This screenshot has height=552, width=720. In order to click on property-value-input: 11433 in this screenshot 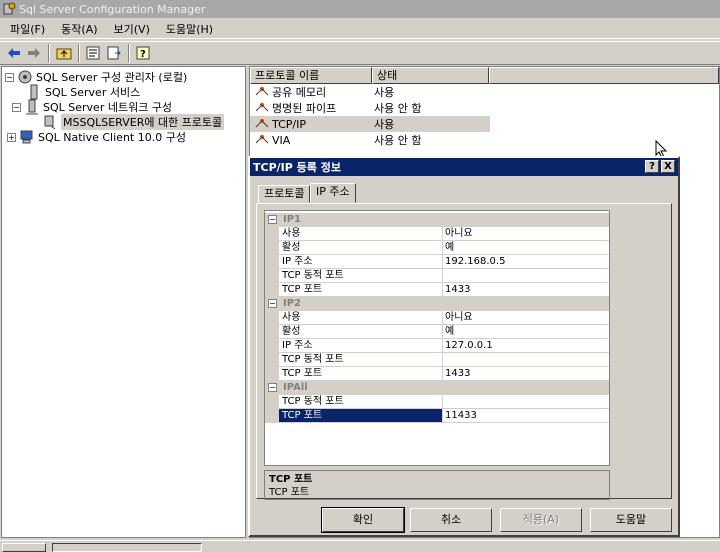, I will do `click(526, 416)`.